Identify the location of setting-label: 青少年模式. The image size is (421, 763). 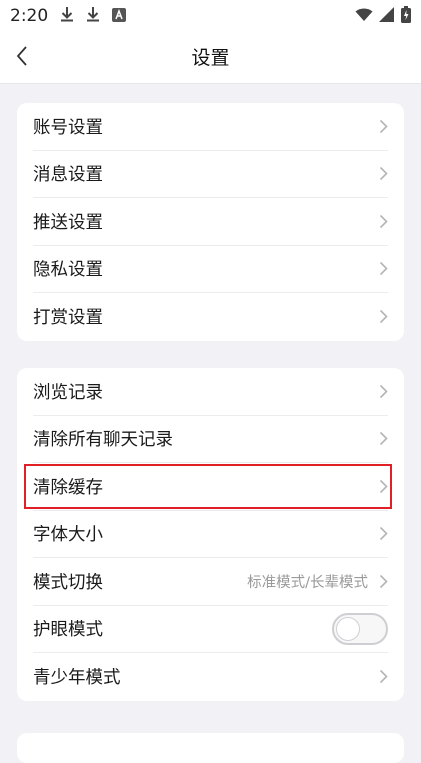
(77, 678).